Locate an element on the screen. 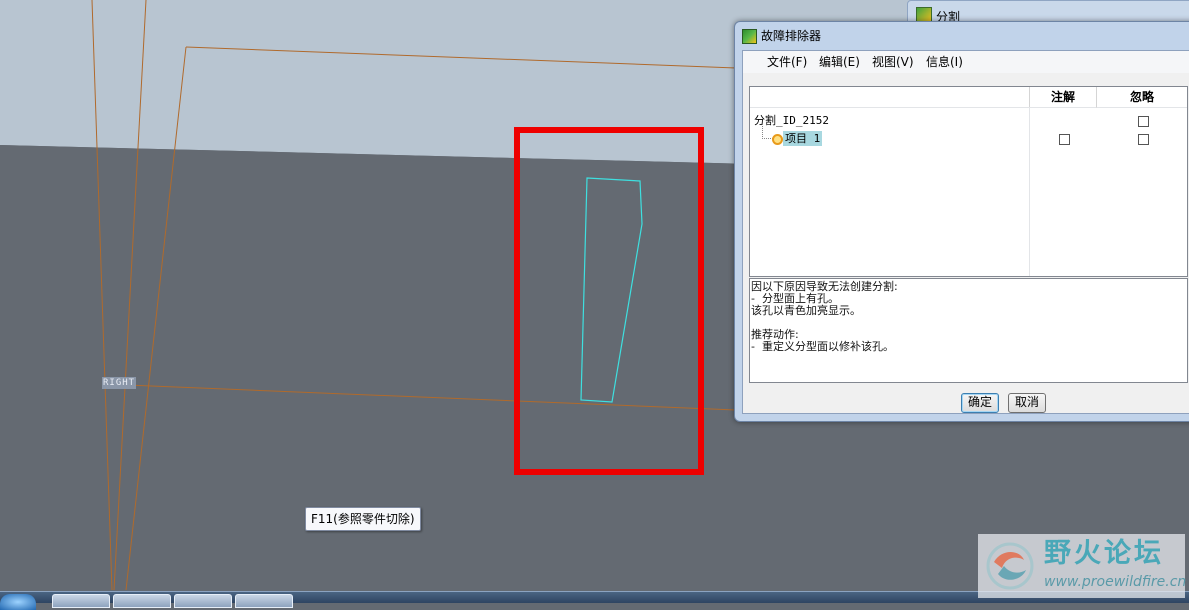 This screenshot has height=610, width=1189. item-status-icon is located at coordinates (777, 139).